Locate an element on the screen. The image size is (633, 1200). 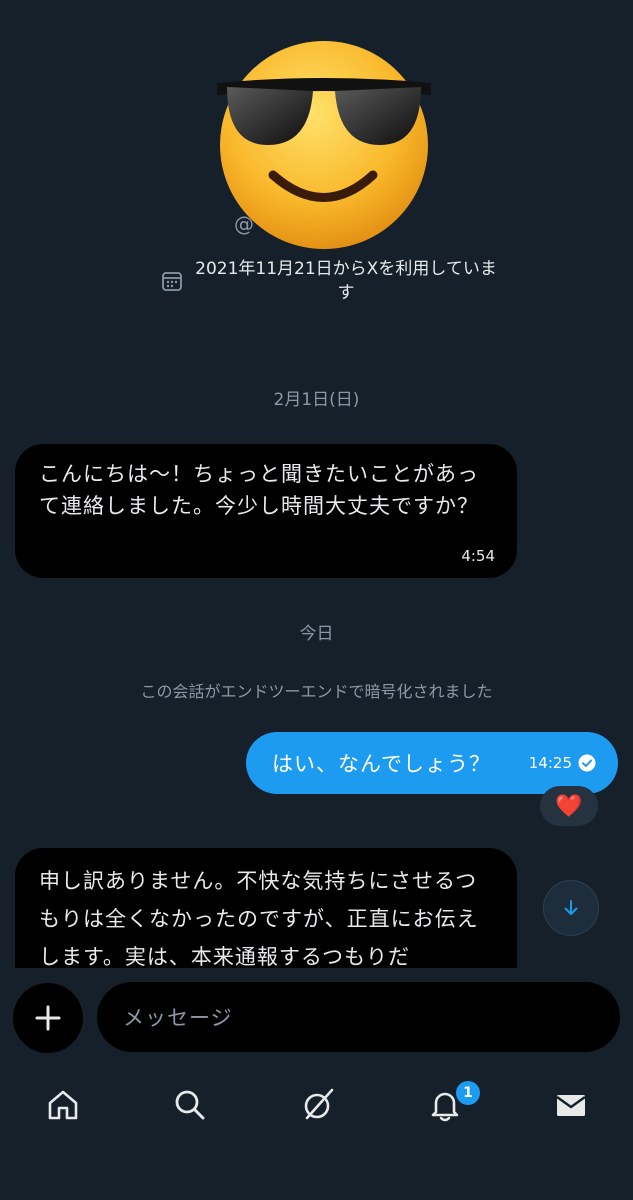
home-icon is located at coordinates (63, 1105).